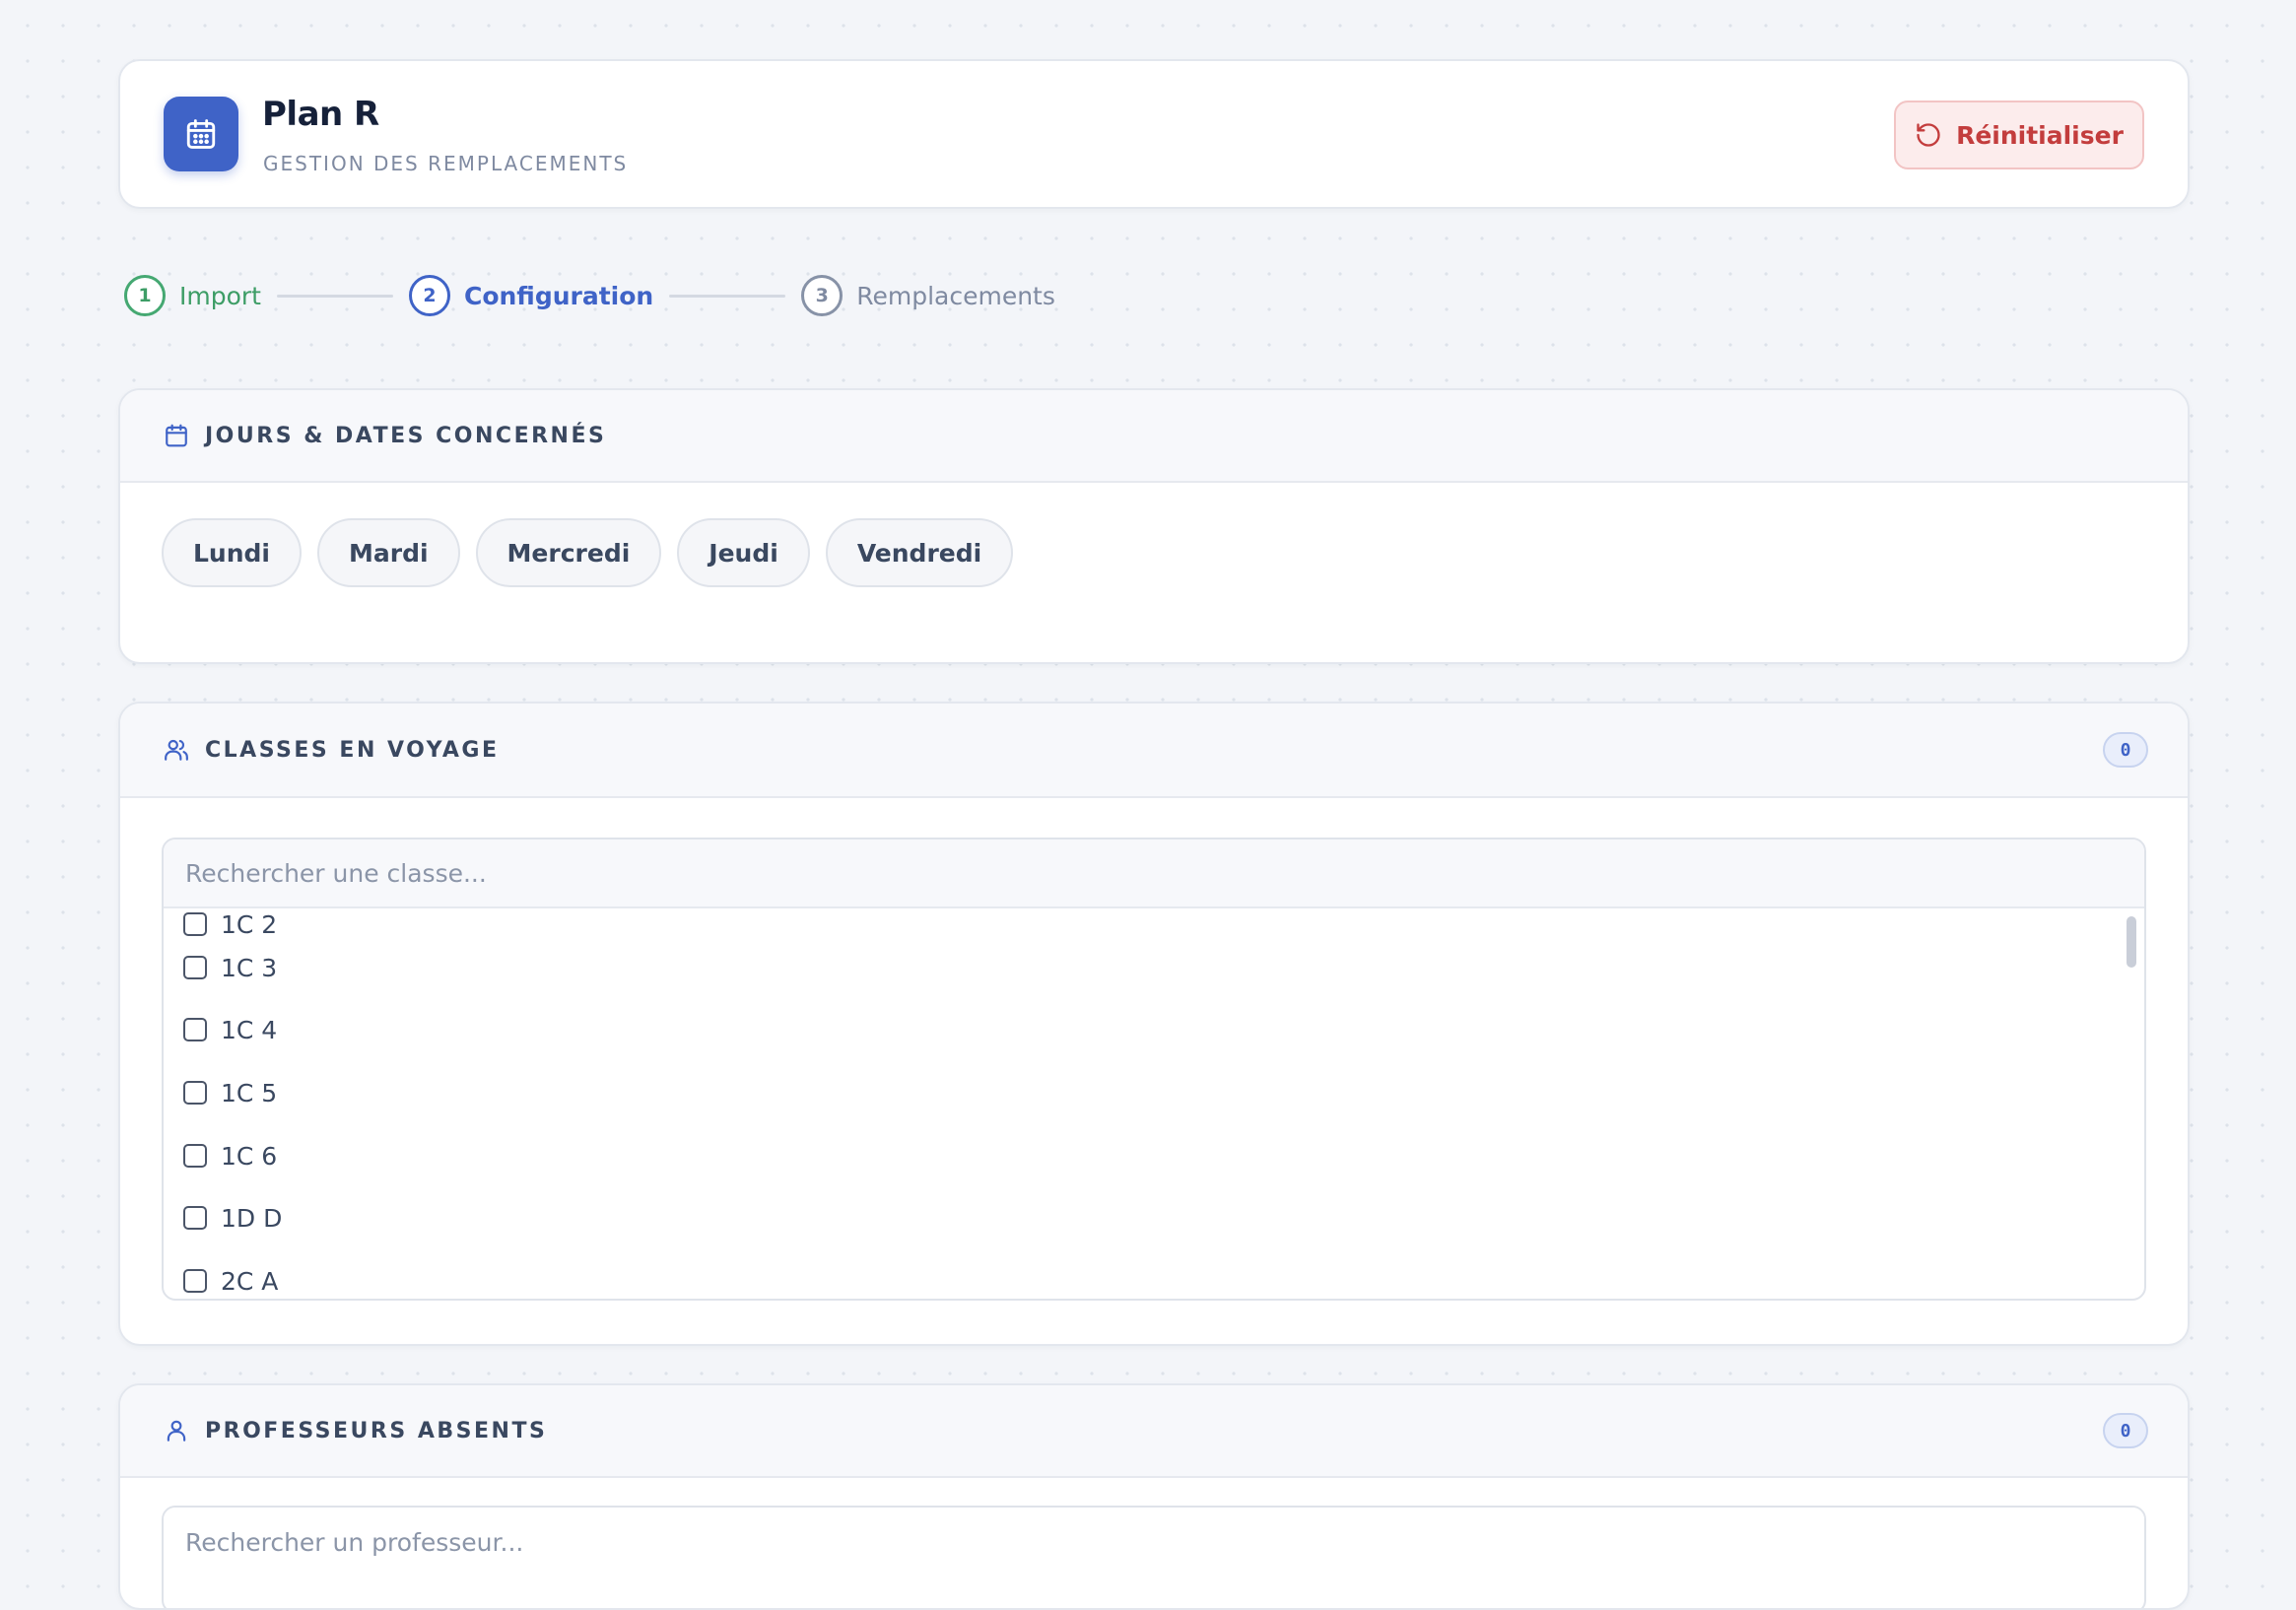 This screenshot has height=1610, width=2296. Describe the element at coordinates (249, 924) in the screenshot. I see `class-label: 1C 2` at that location.